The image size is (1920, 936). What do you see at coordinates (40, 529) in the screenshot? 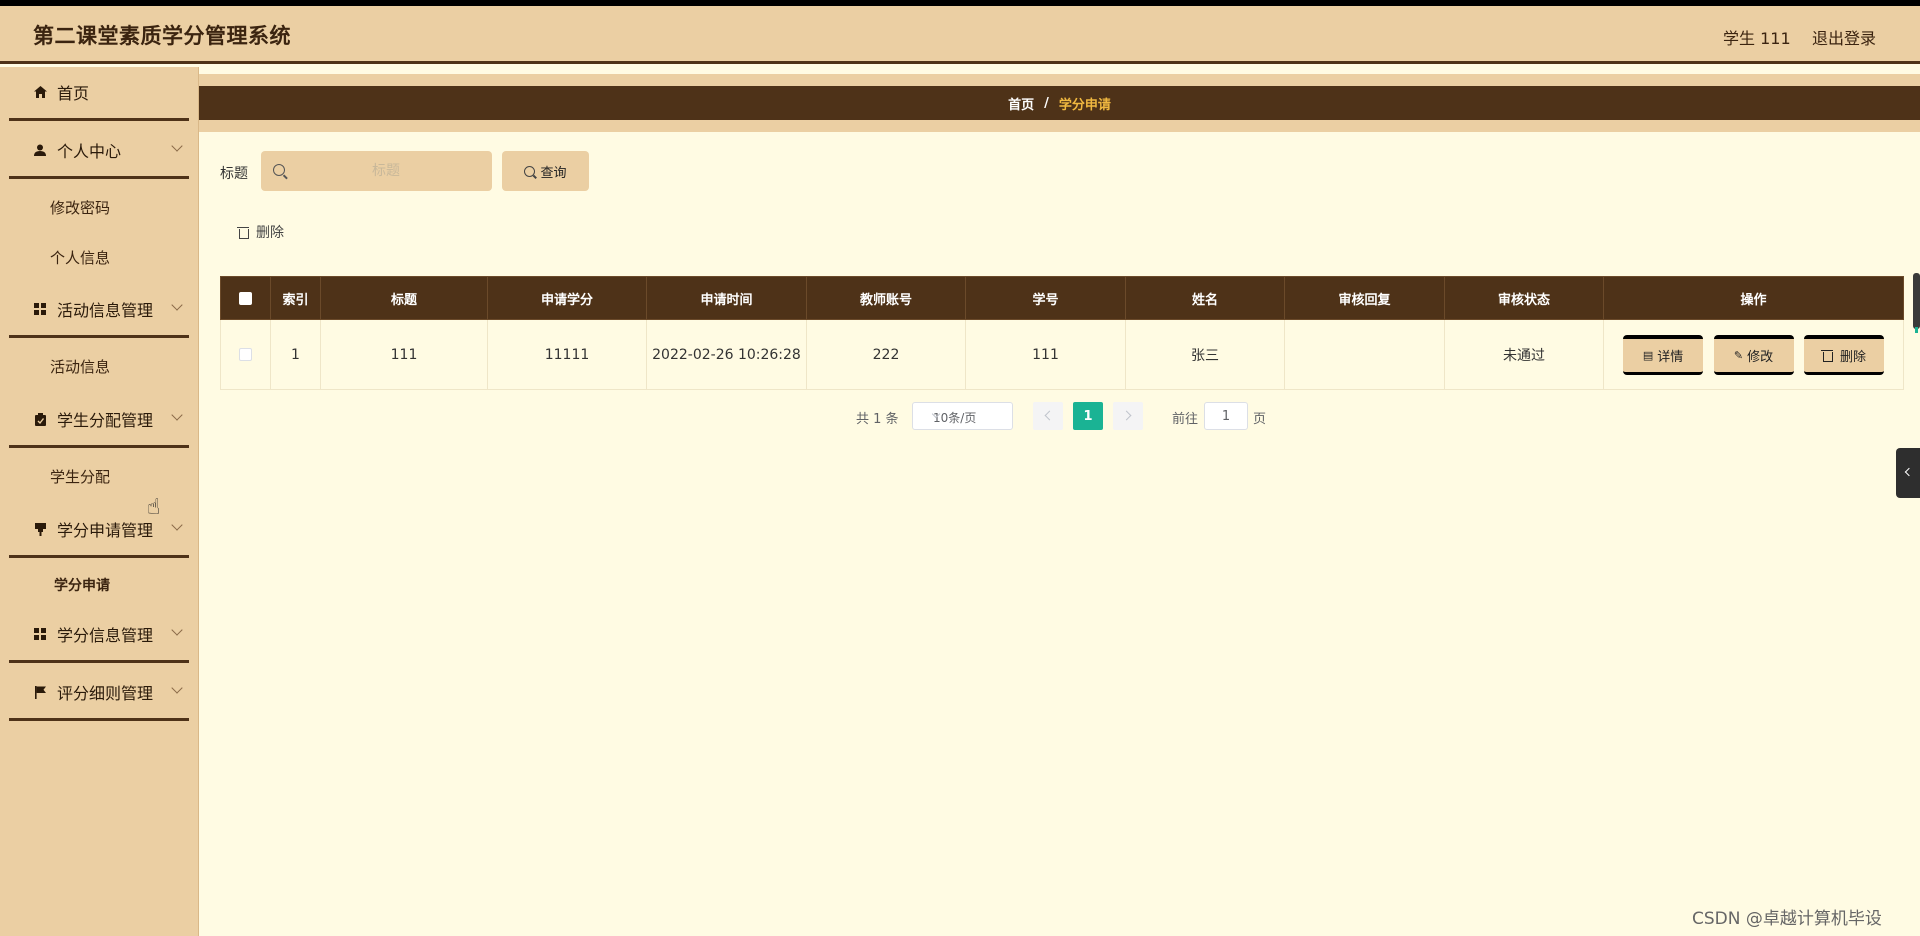
I see `pin-icon` at bounding box center [40, 529].